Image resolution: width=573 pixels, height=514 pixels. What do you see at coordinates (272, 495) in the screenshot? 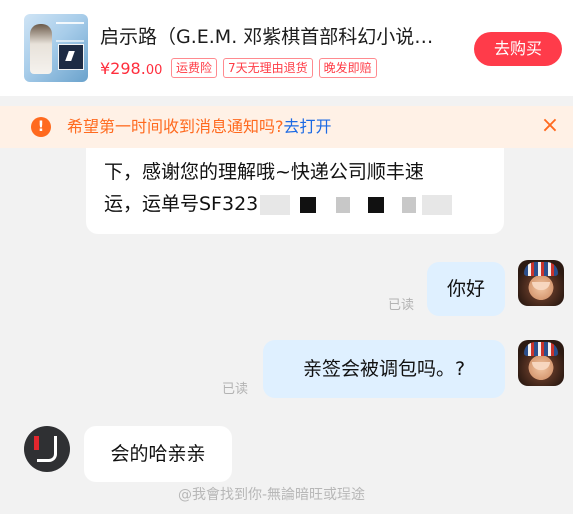
I see `watermark: @我會找到你-無論暗旺或珵途` at bounding box center [272, 495].